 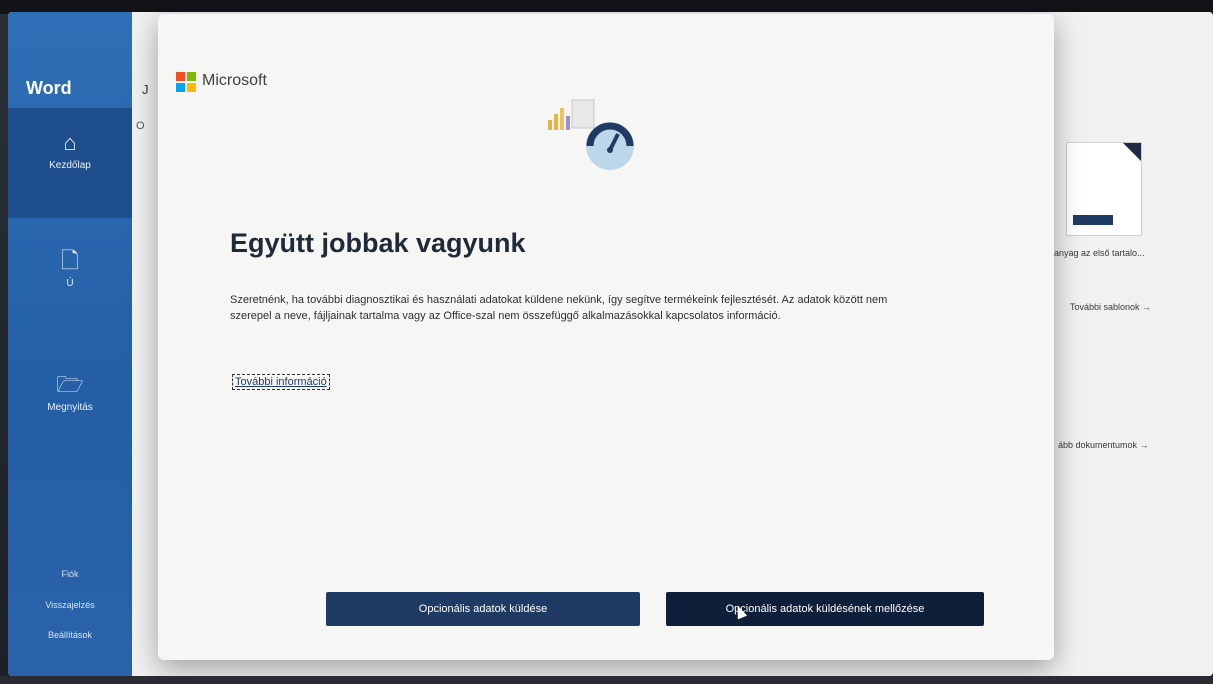 I want to click on sidebar-item-label: Ú, so click(x=70, y=283).